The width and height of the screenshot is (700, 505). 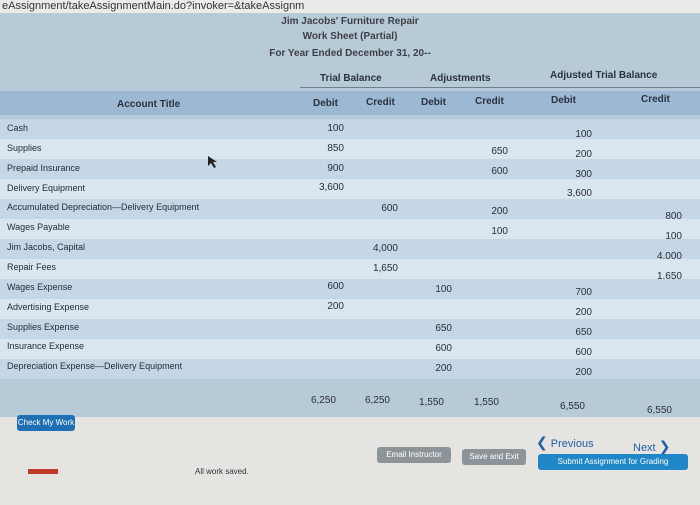 What do you see at coordinates (350, 329) in the screenshot?
I see `table-row: Supplies Expense 650 650` at bounding box center [350, 329].